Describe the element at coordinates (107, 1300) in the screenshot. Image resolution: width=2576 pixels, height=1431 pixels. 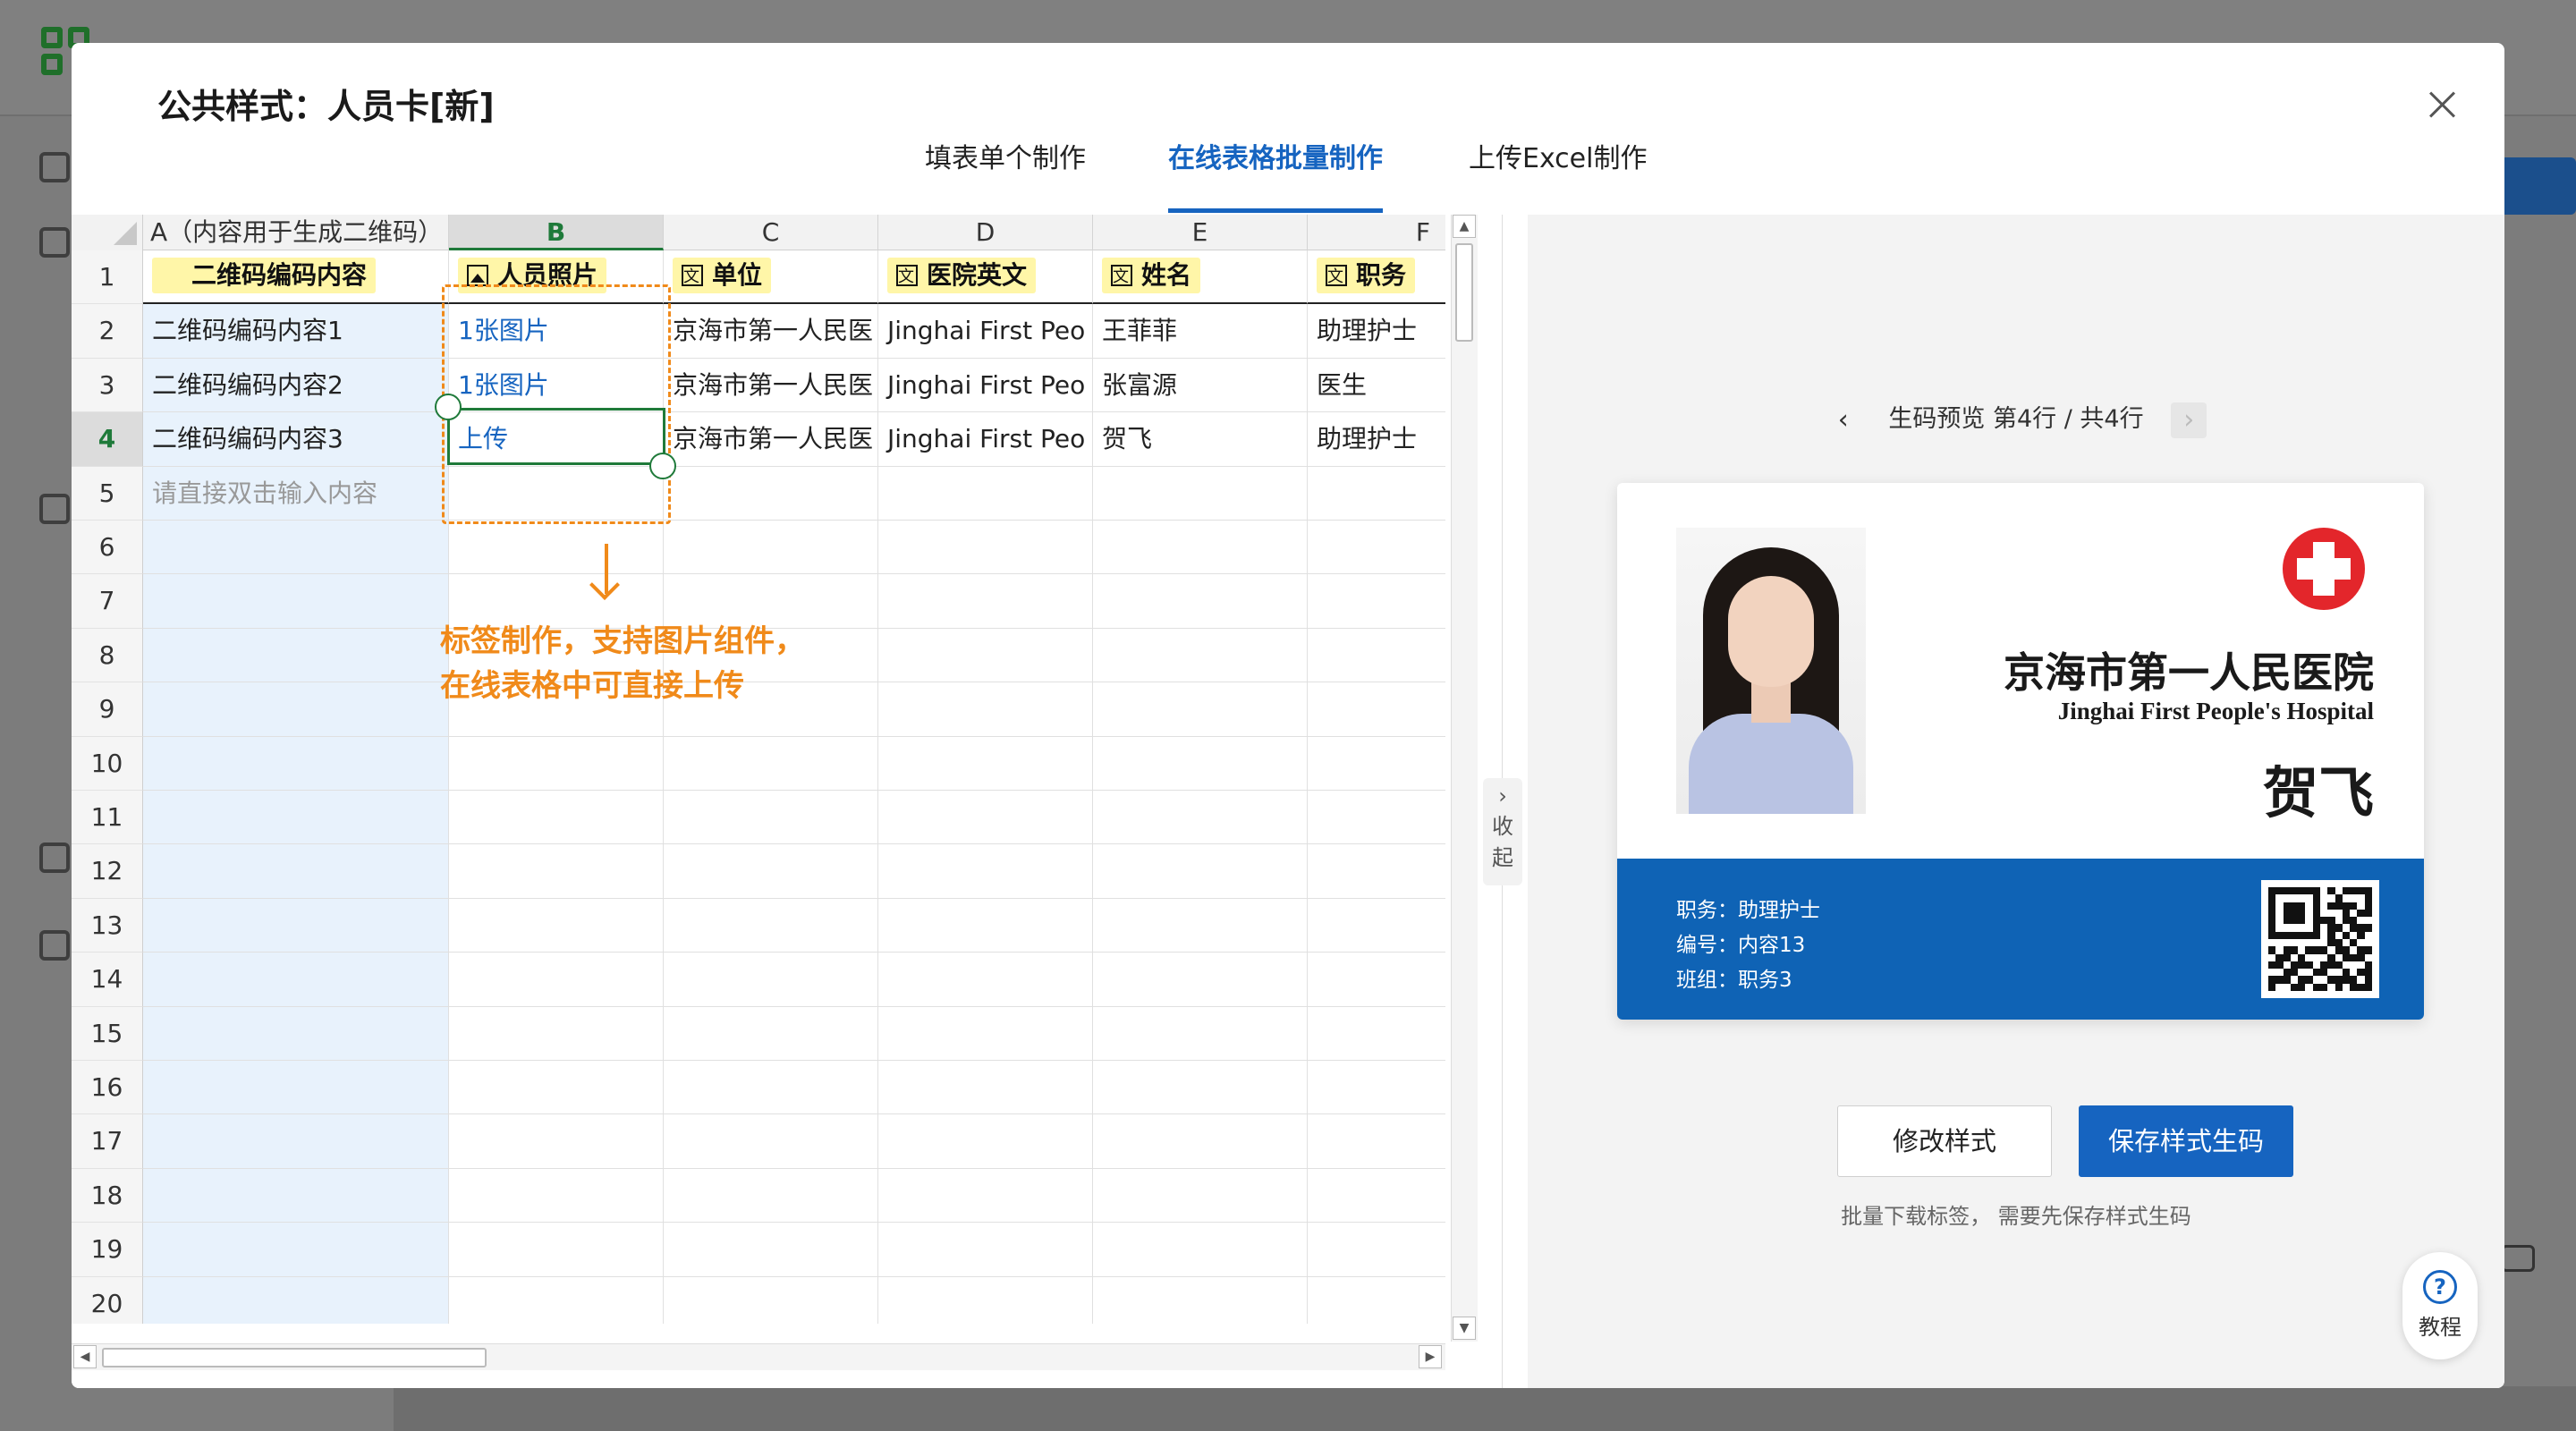
I see `row-header: 20` at that location.